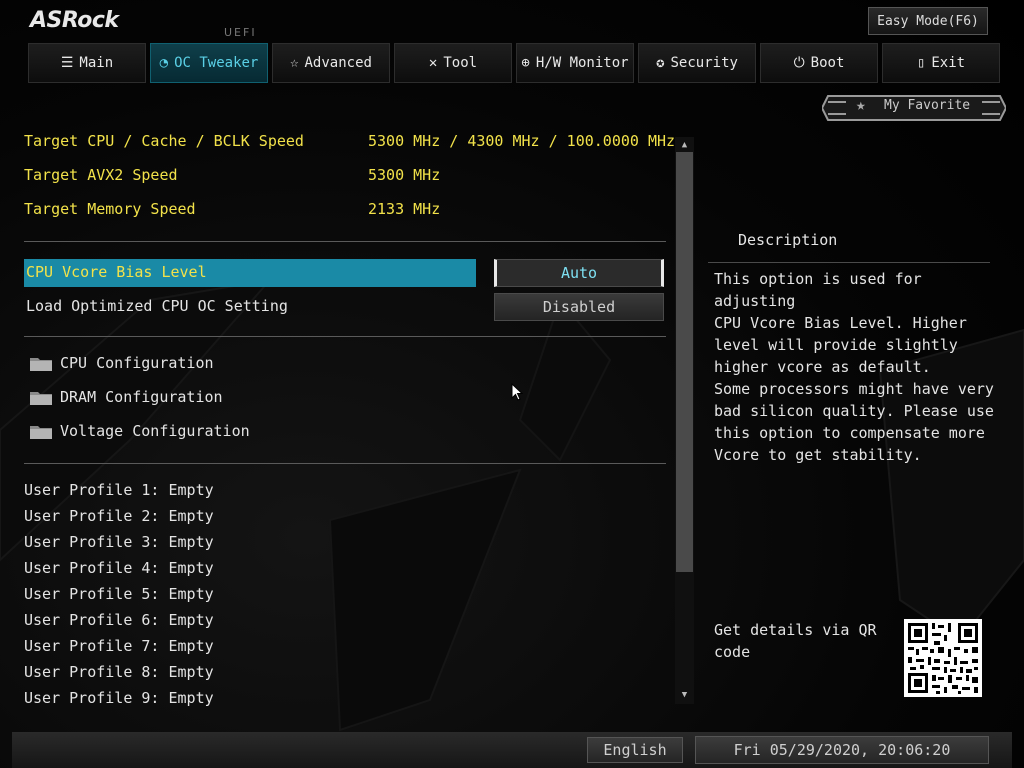  What do you see at coordinates (116, 272) in the screenshot?
I see `setting-label-cpu-vcore-bias-level: CPU Vcore Bias Level` at bounding box center [116, 272].